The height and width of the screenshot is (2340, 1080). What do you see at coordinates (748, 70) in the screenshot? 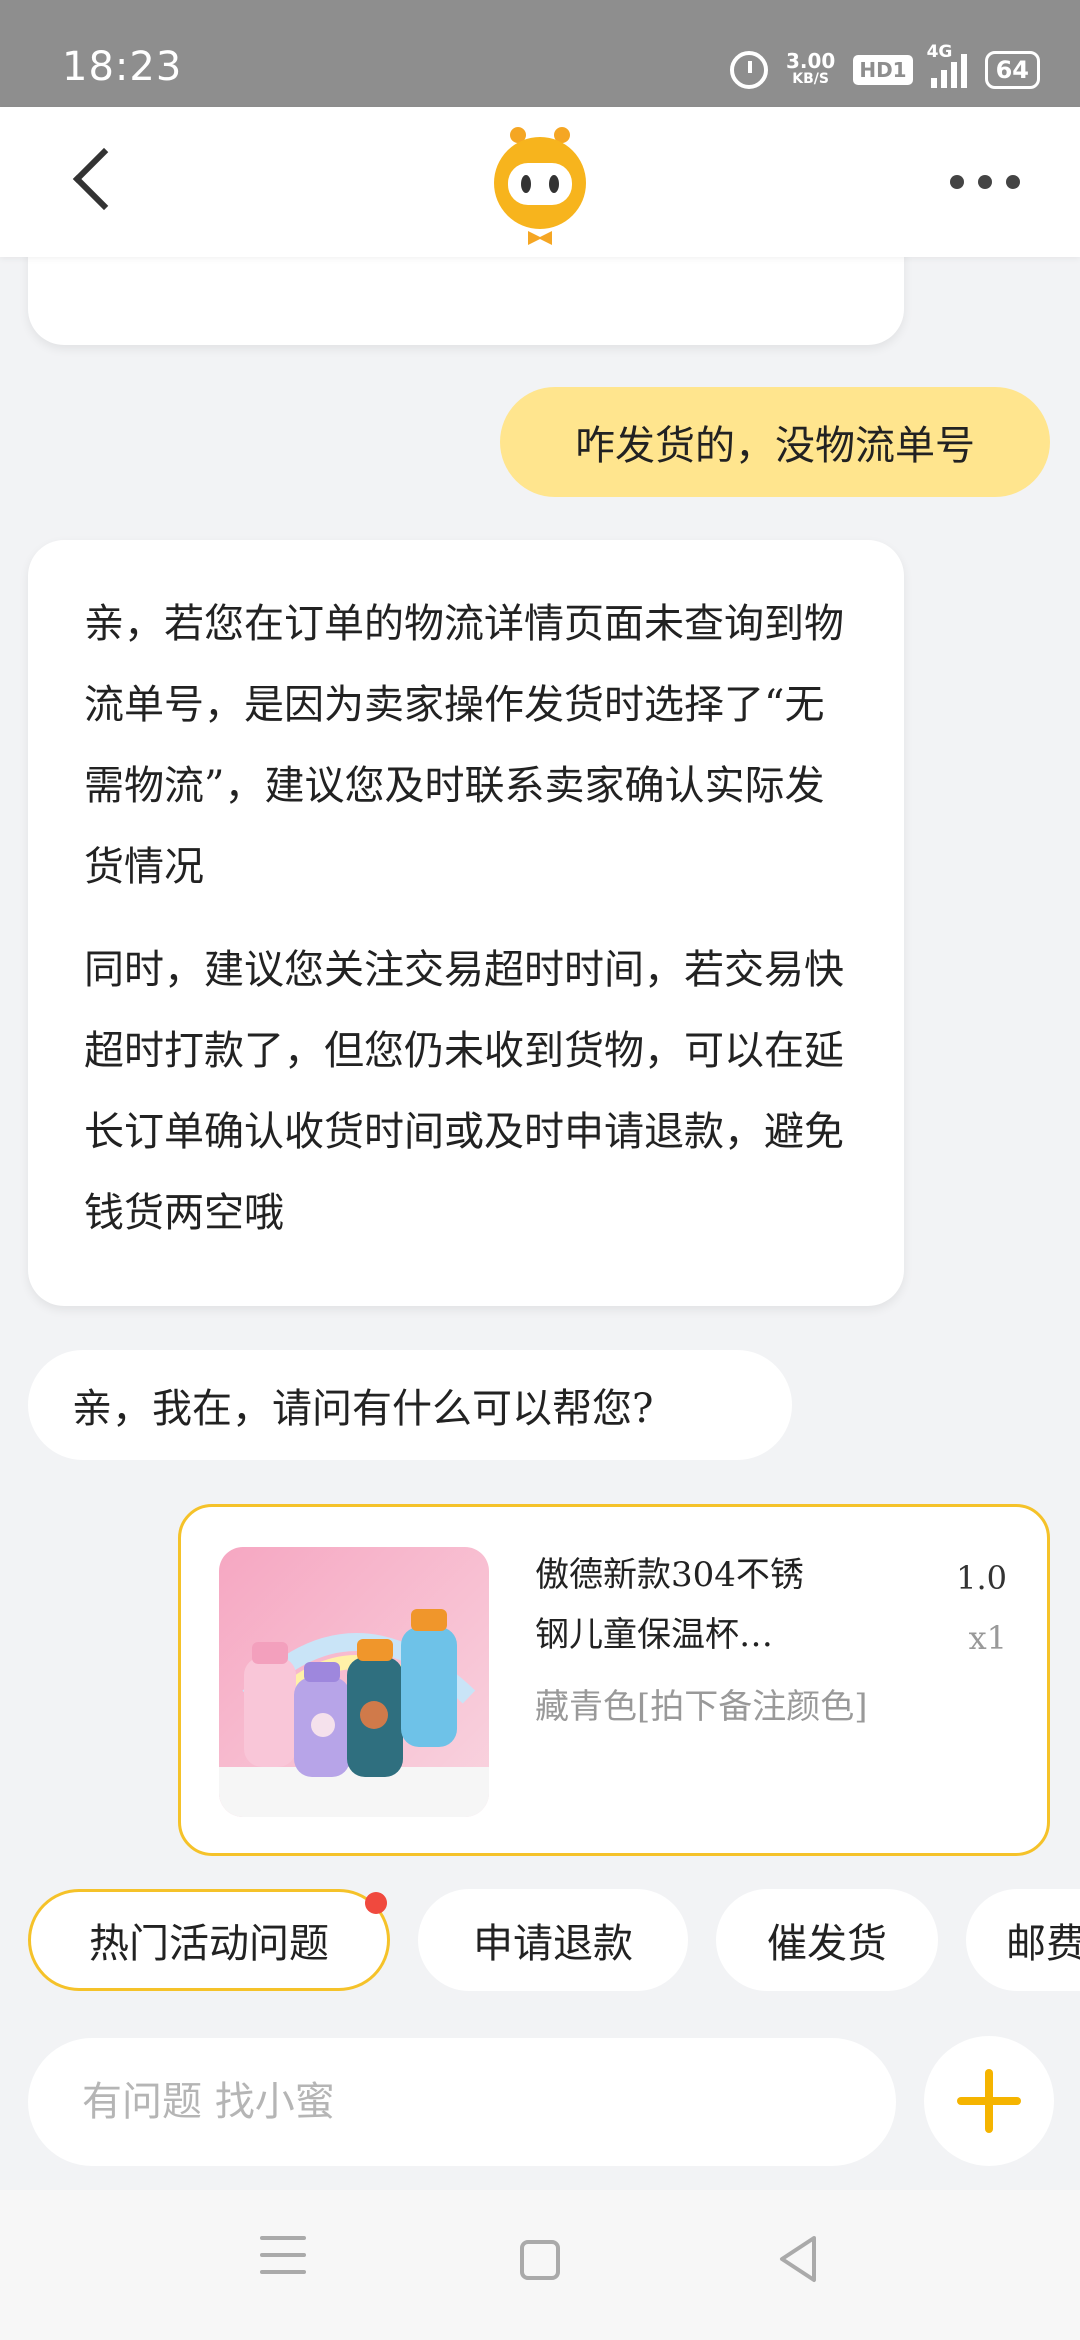
I see `alarm-icon` at bounding box center [748, 70].